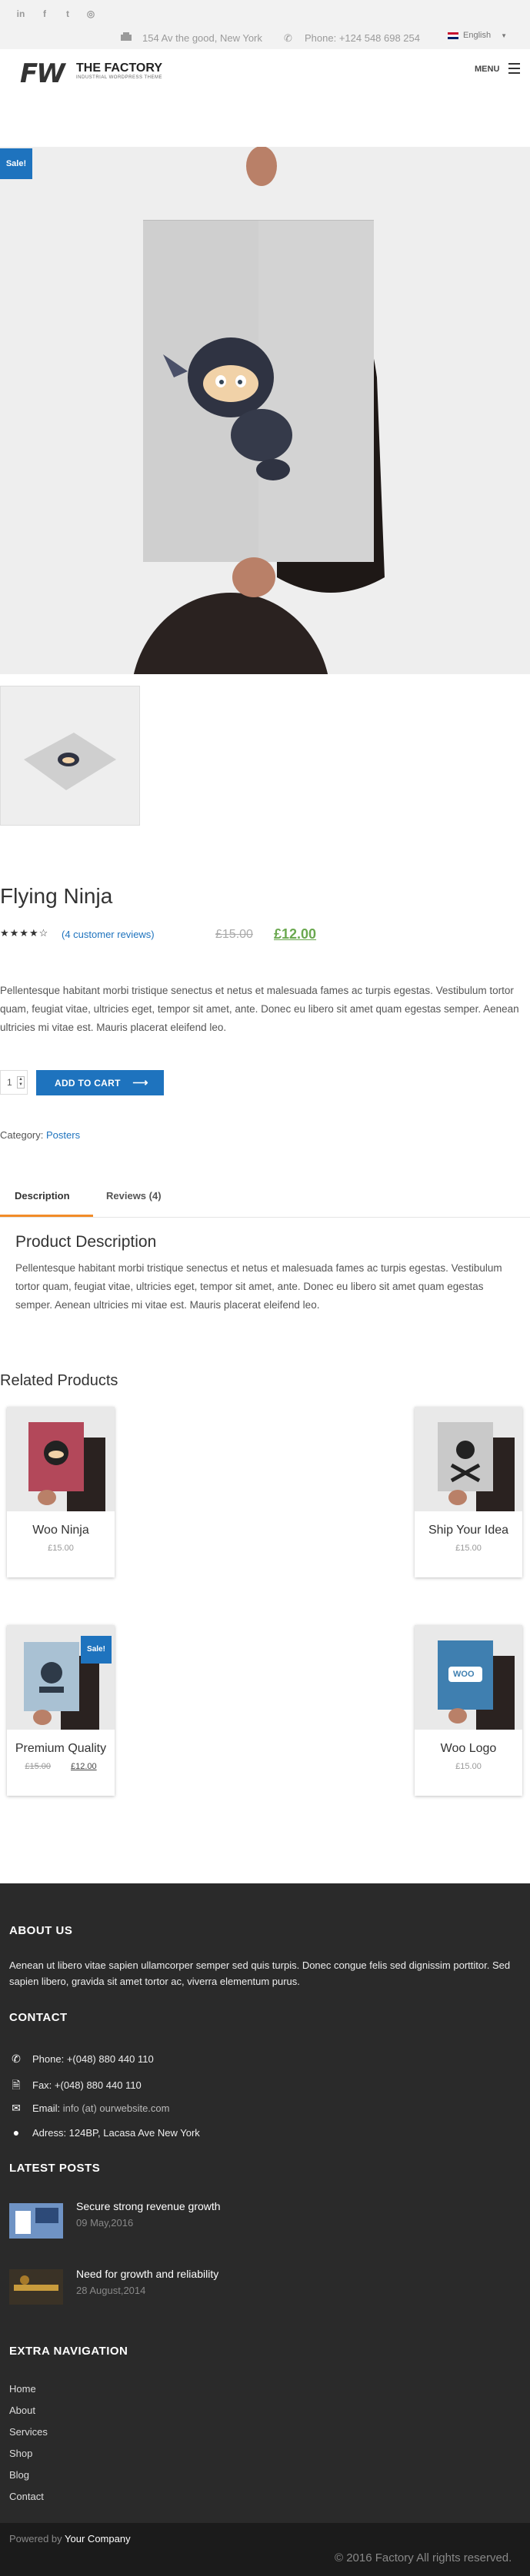 The height and width of the screenshot is (2576, 530). What do you see at coordinates (87, 2085) in the screenshot?
I see `contact-fax-text: Fax: +(048) 880 440 110` at bounding box center [87, 2085].